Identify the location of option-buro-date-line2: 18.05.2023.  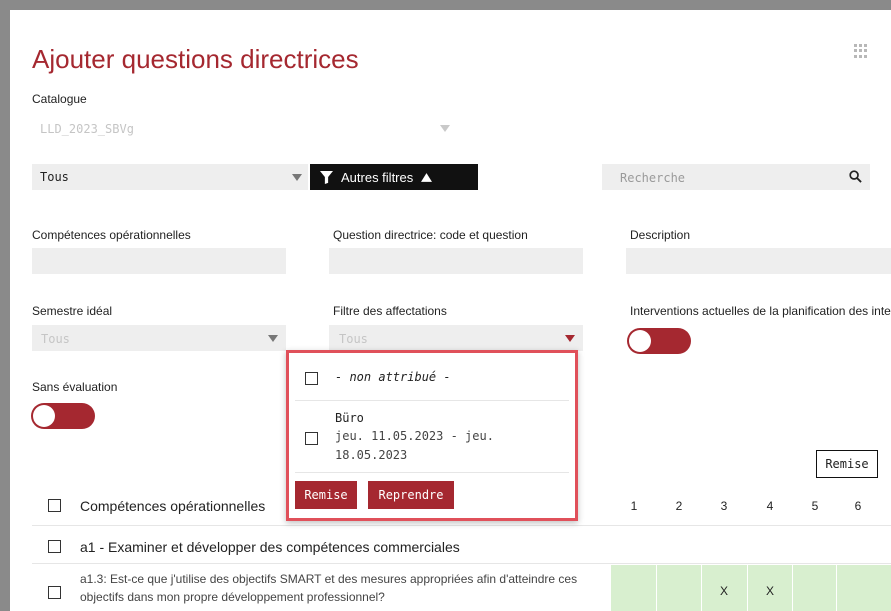
(371, 455).